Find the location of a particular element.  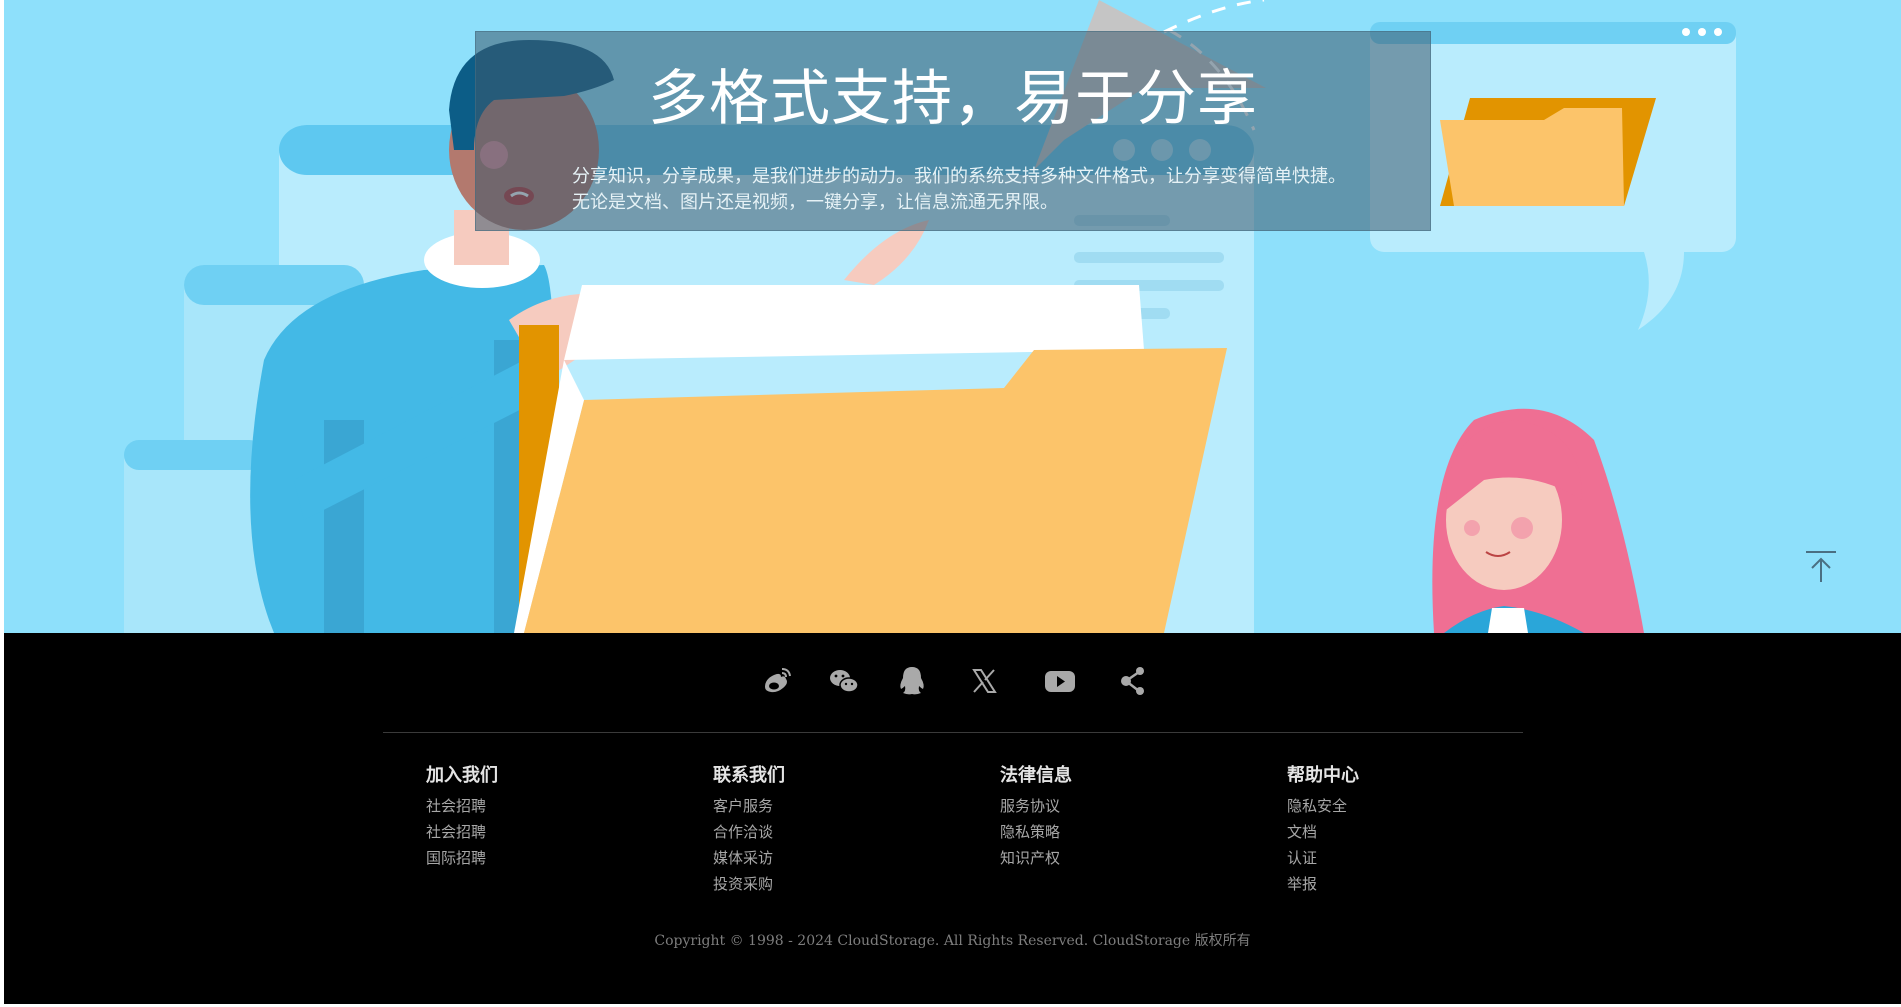

footer-link: 知识产权 is located at coordinates (1110, 858).